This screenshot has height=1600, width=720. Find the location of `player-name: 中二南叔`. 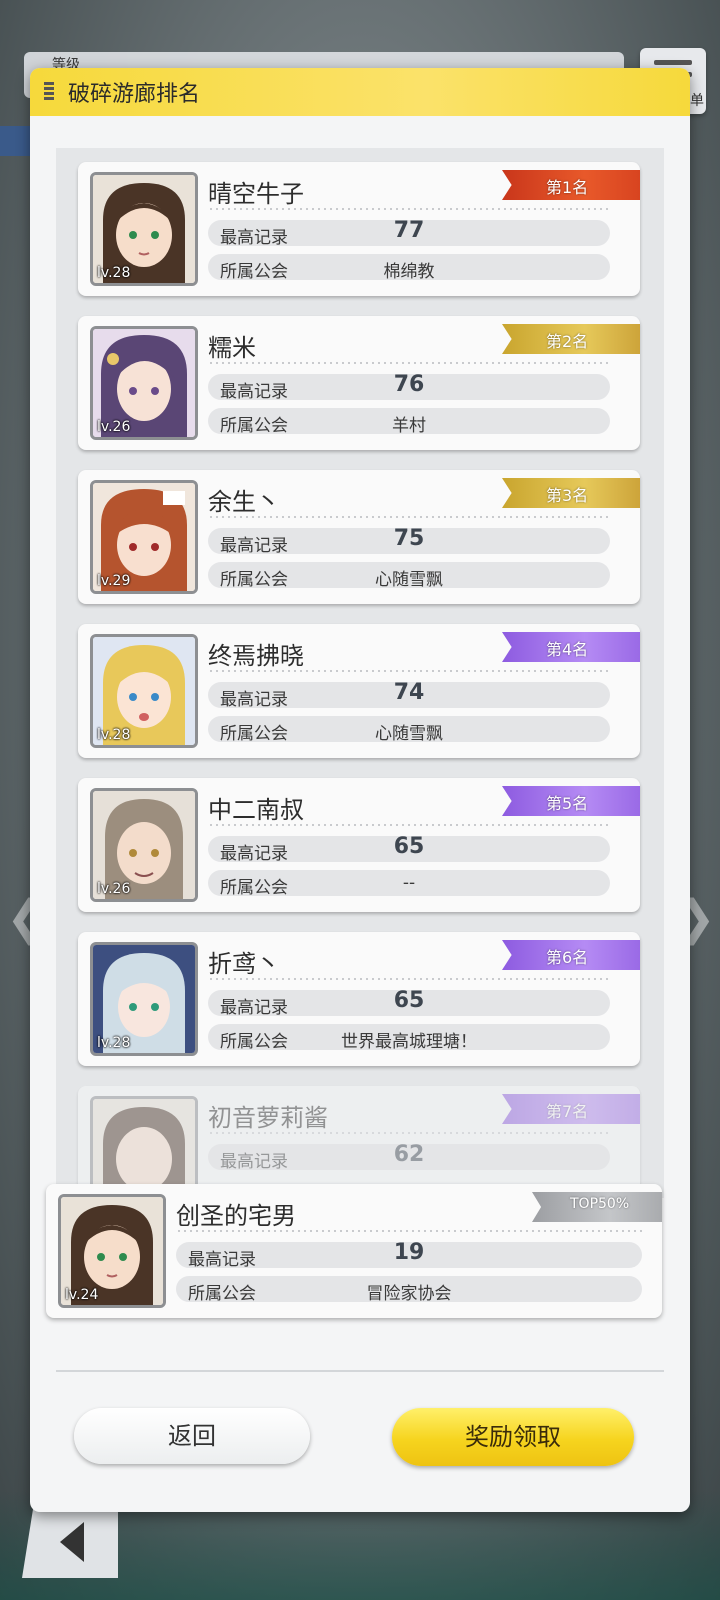

player-name: 中二南叔 is located at coordinates (256, 810).